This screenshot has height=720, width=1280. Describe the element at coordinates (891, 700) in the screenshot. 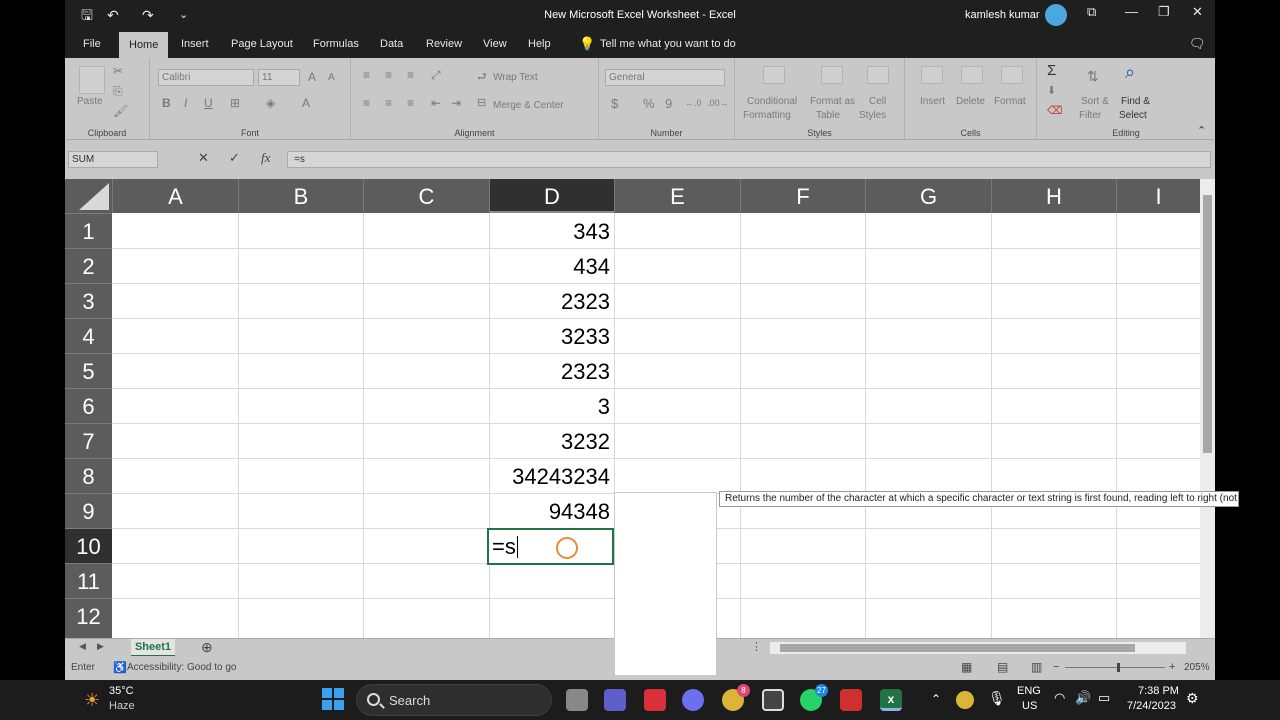

I see `excel-taskbar-icon: x` at that location.